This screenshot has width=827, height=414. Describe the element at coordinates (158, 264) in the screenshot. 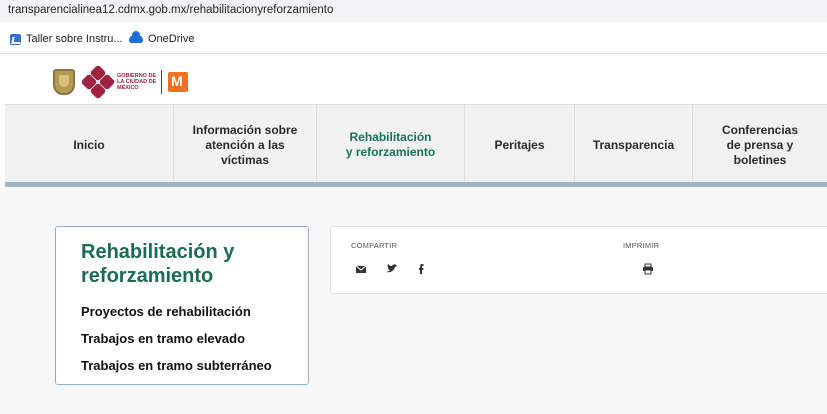

I see `section-title: Rehabilitación y reforzamiento` at that location.